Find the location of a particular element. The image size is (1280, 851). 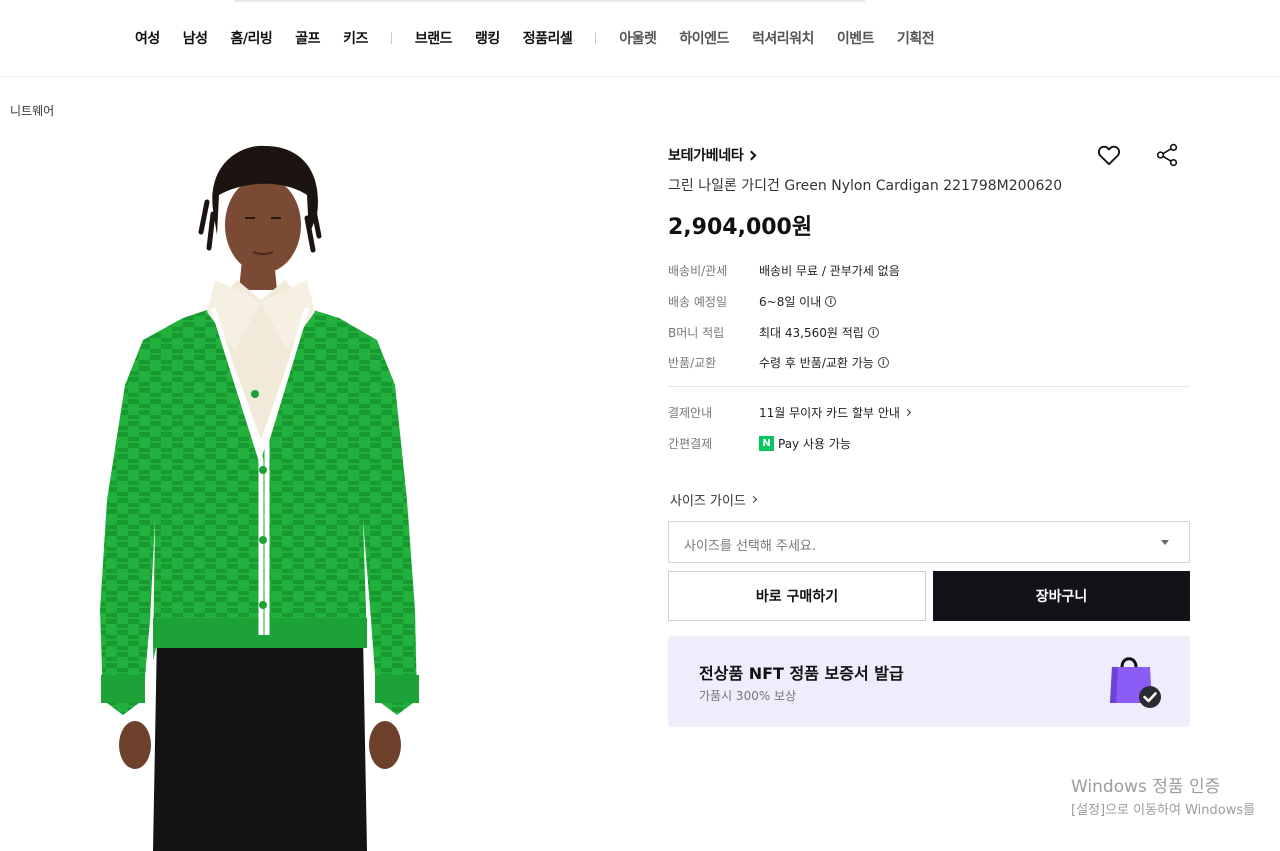

product-price: 2,904,000원 is located at coordinates (740, 227).